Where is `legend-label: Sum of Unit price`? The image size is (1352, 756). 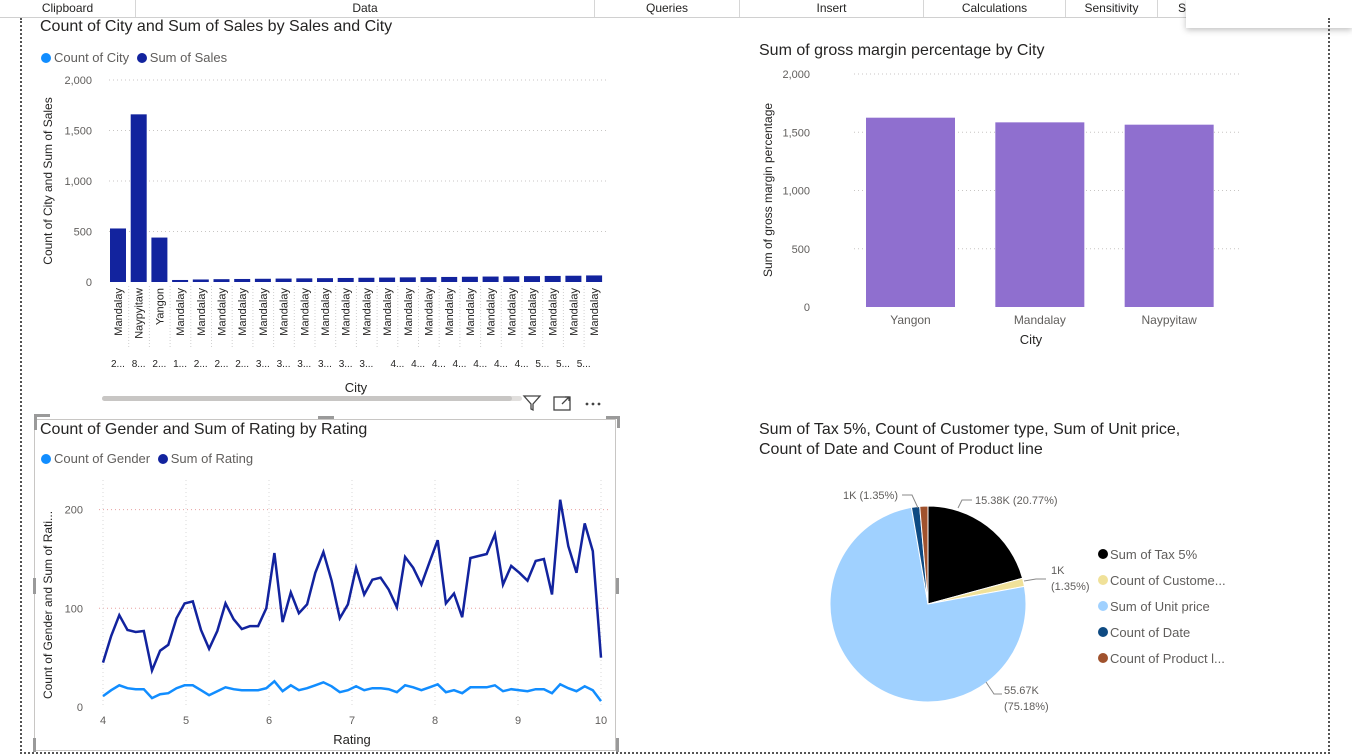 legend-label: Sum of Unit price is located at coordinates (1160, 606).